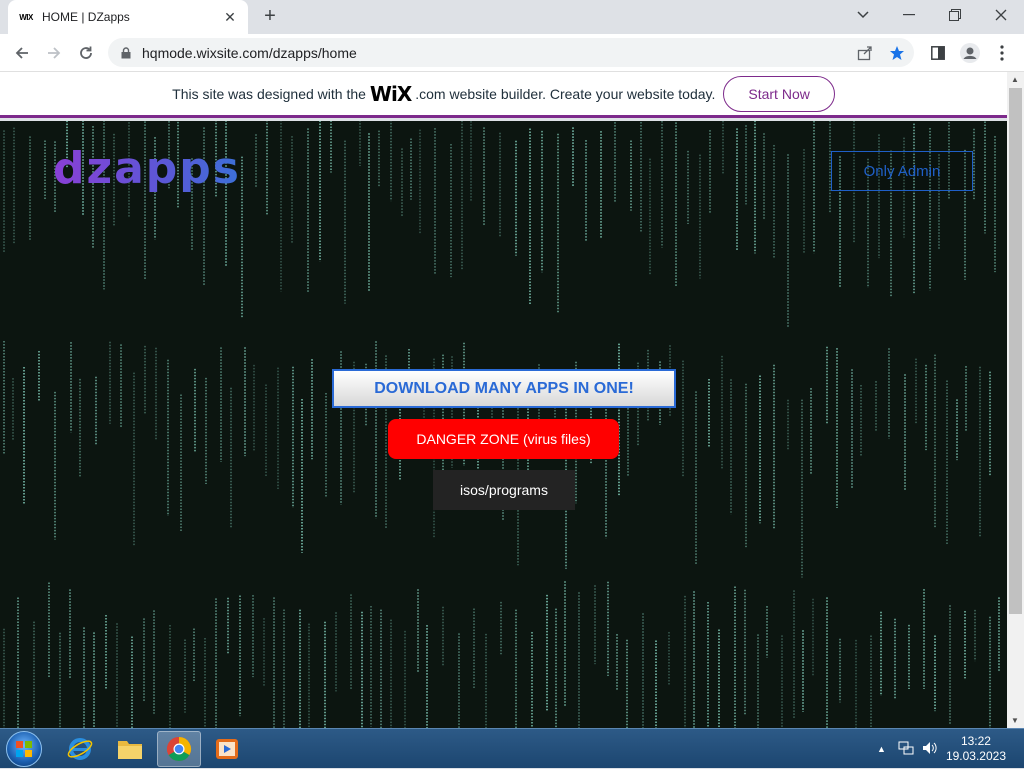 Image resolution: width=1024 pixels, height=769 pixels. Describe the element at coordinates (975, 756) in the screenshot. I see `clock-date: 19.03.2023` at that location.